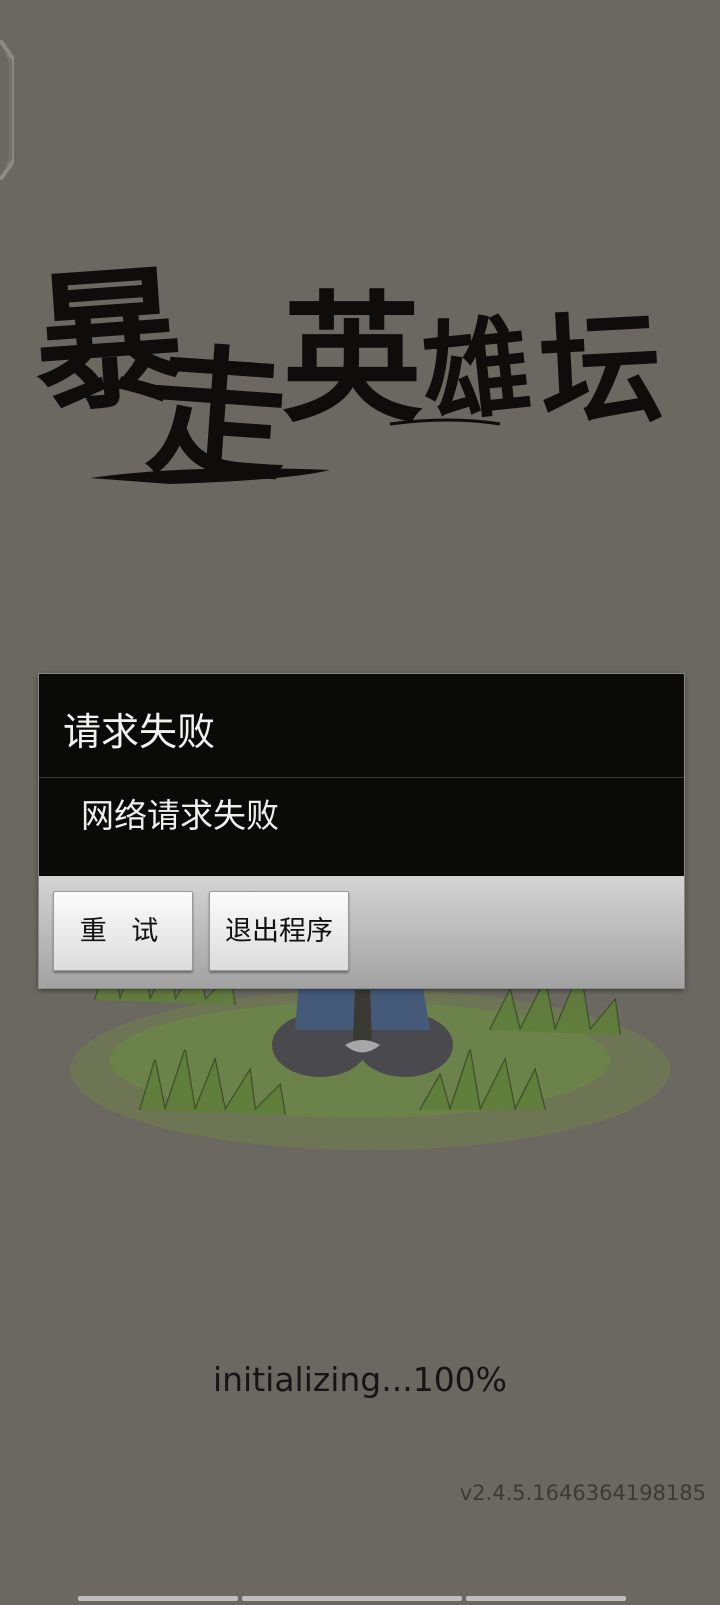 The height and width of the screenshot is (1605, 720). I want to click on corner-ornament-icon, so click(7, 110).